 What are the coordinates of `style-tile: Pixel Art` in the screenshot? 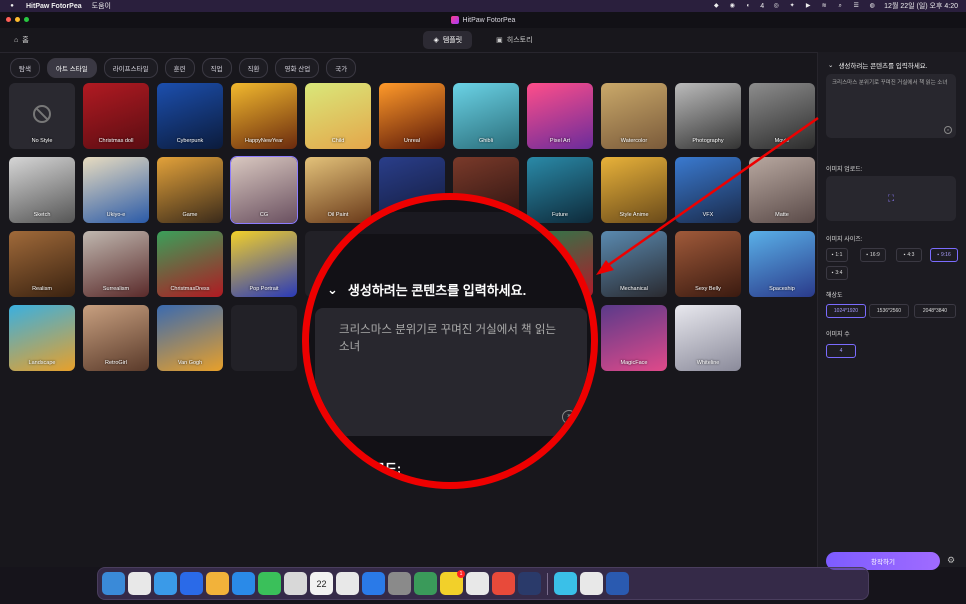 It's located at (560, 116).